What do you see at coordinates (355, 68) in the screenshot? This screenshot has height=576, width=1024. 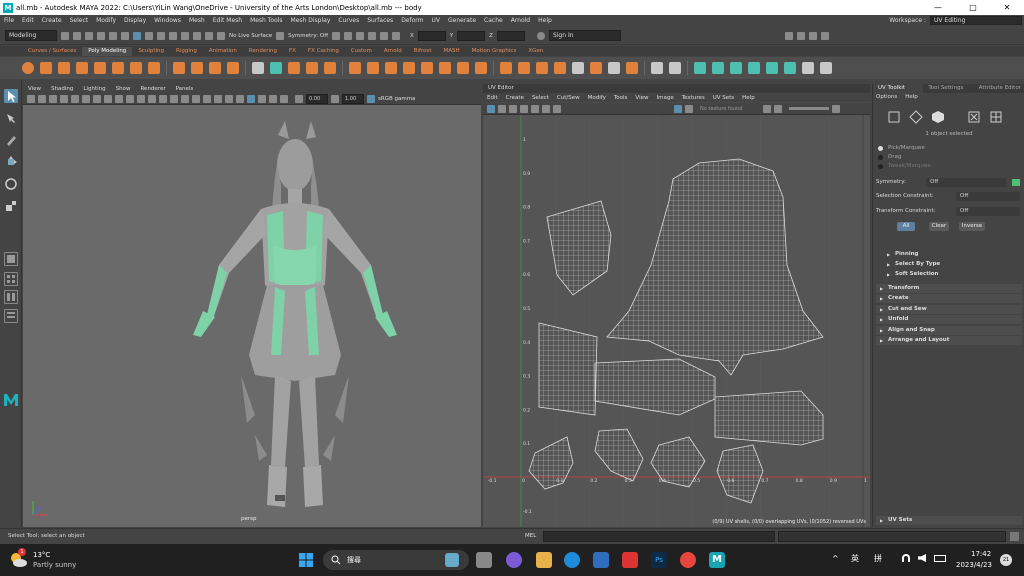 I see `extrude-icon` at bounding box center [355, 68].